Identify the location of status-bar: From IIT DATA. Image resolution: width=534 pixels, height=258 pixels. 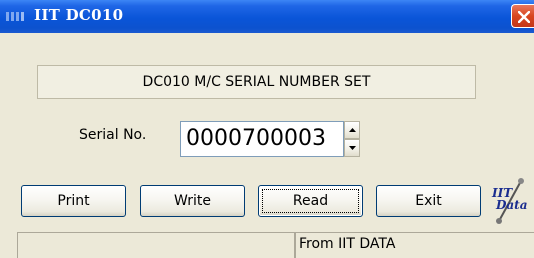
(267, 244).